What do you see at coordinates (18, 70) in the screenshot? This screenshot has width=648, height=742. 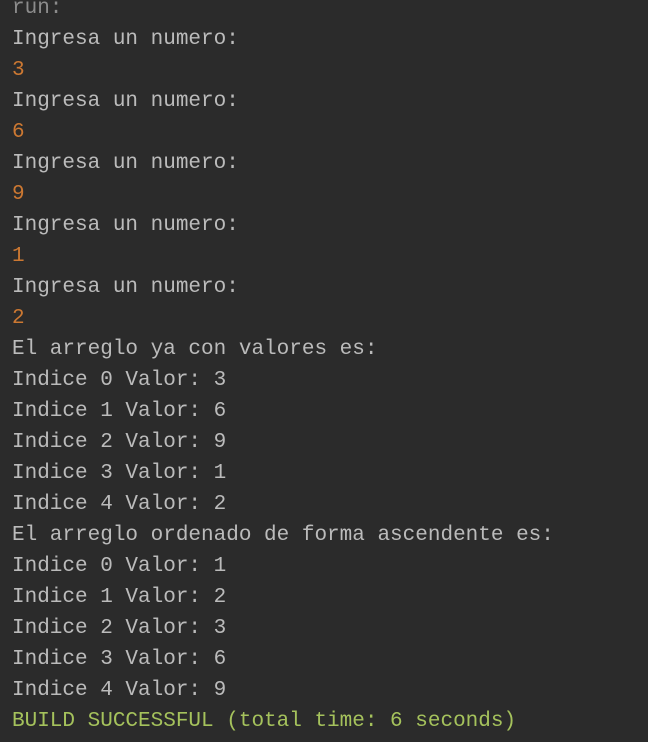 I see `console-input-line: 3` at bounding box center [18, 70].